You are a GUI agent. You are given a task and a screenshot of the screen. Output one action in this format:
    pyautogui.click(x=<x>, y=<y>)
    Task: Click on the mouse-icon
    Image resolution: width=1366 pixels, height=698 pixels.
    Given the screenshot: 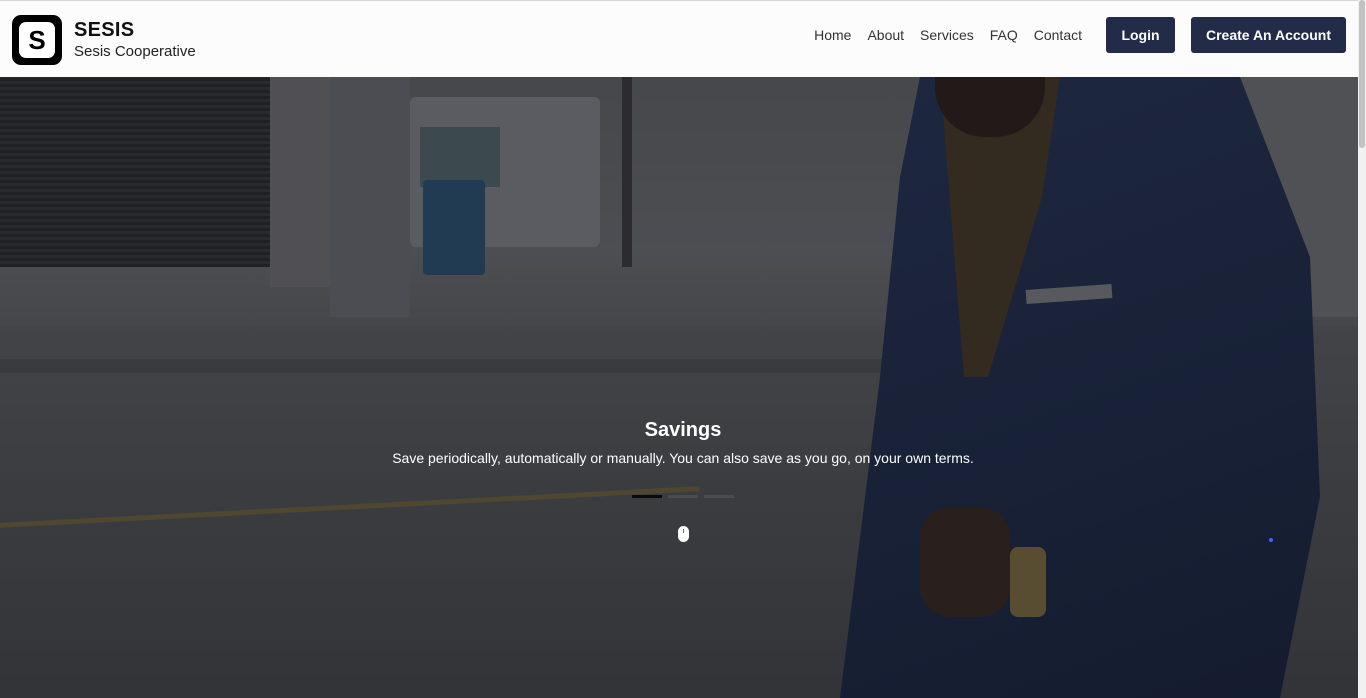 What is the action you would take?
    pyautogui.click(x=683, y=534)
    